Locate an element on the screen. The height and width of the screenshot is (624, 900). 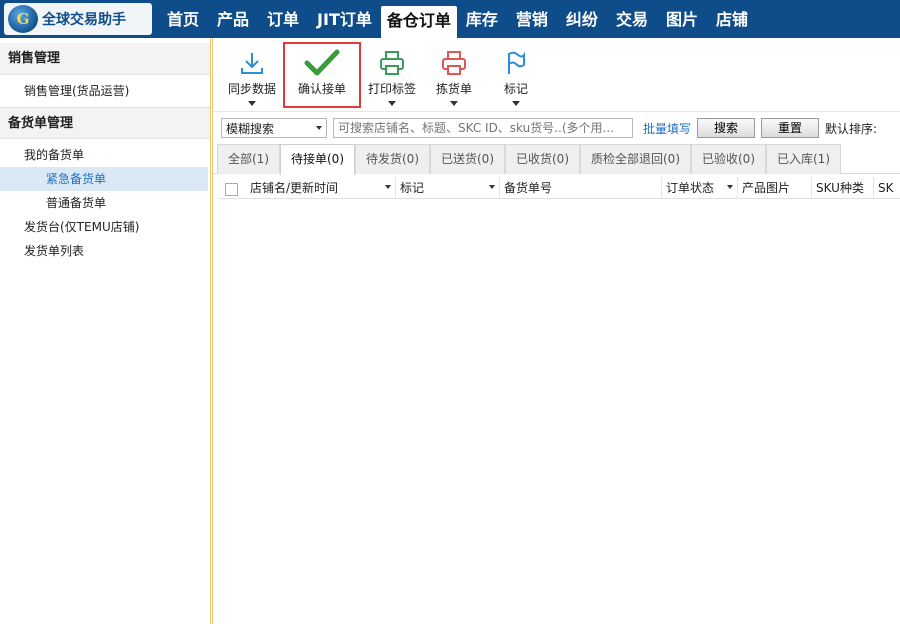
mark-button: 标记 is located at coordinates (516, 74).